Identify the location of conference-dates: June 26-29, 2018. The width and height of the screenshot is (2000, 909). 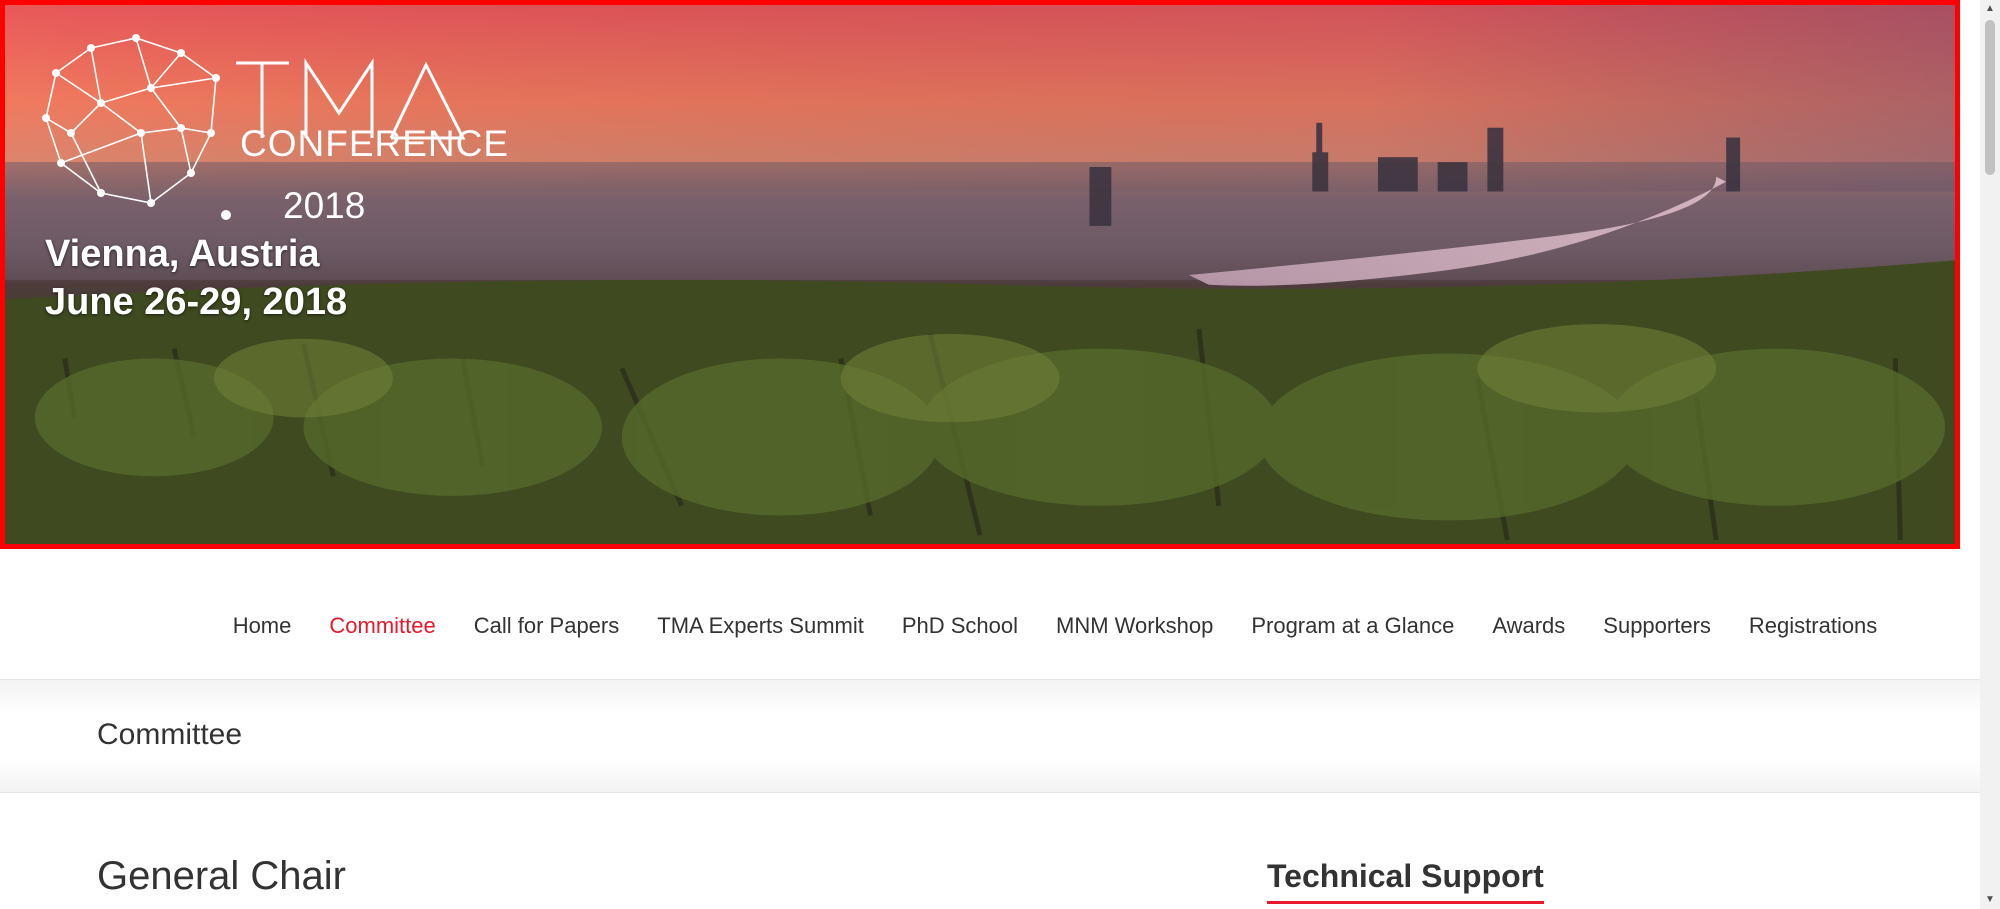
(196, 302).